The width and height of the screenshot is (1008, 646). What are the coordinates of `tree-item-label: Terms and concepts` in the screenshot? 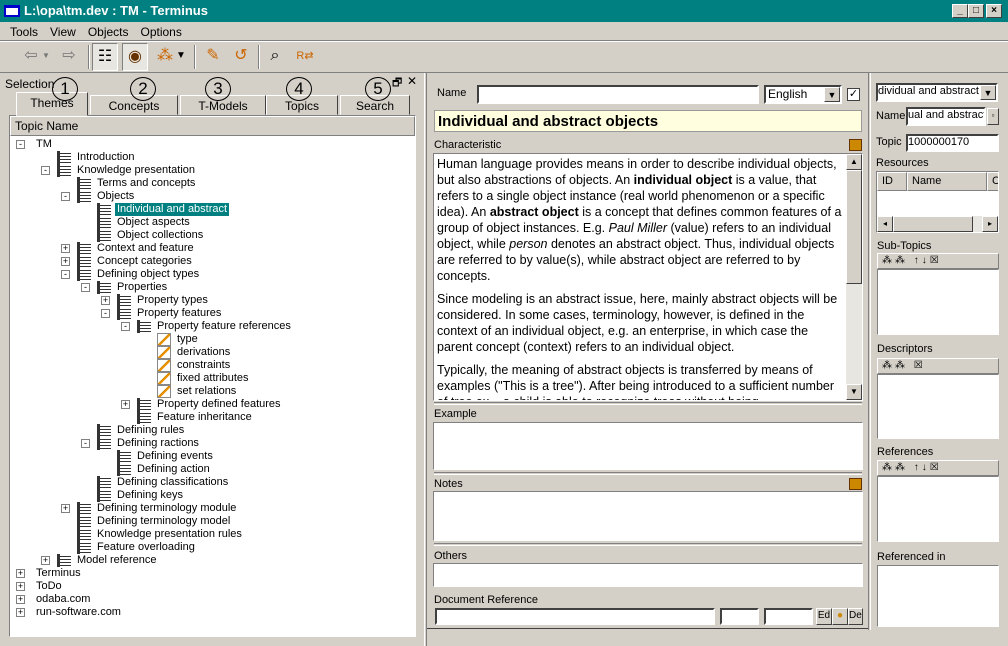 It's located at (146, 183).